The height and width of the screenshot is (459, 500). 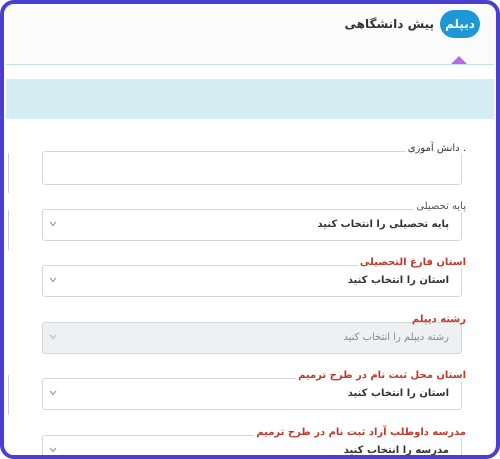 I want to click on student-school-input, so click(x=252, y=168).